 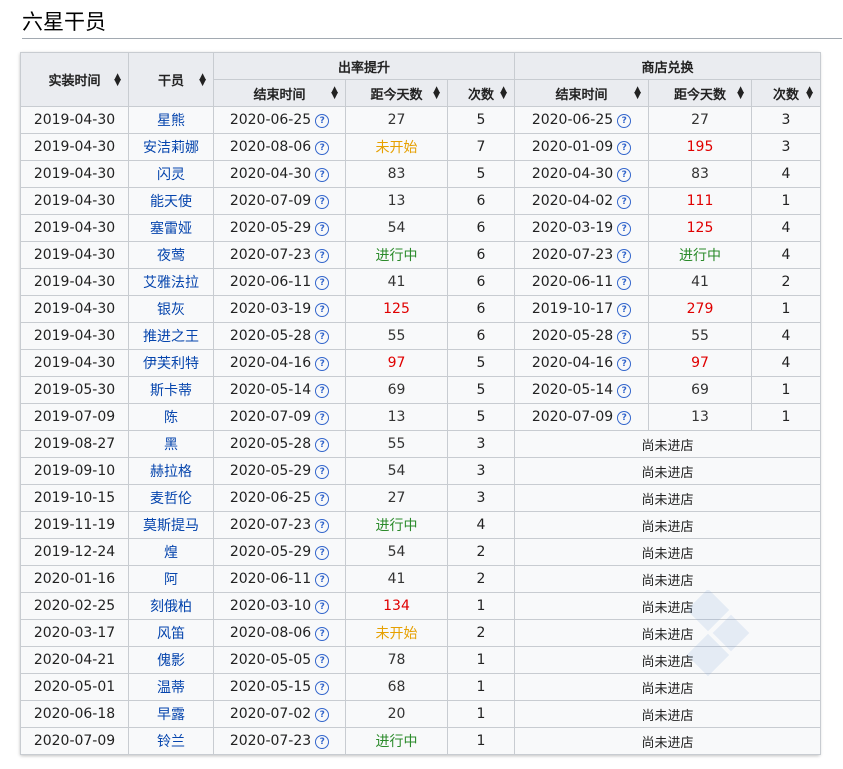 I want to click on operator-link: 莫斯提马, so click(x=171, y=526).